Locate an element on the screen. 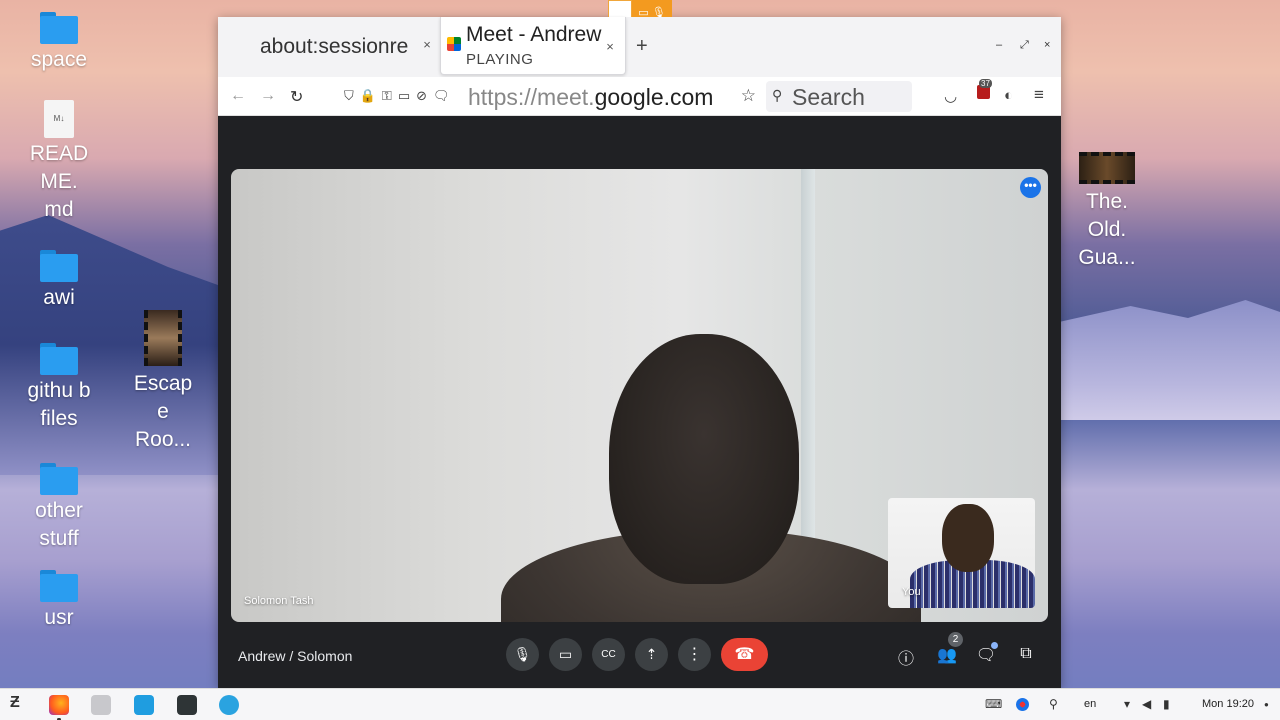  forward-button: → is located at coordinates (268, 96).